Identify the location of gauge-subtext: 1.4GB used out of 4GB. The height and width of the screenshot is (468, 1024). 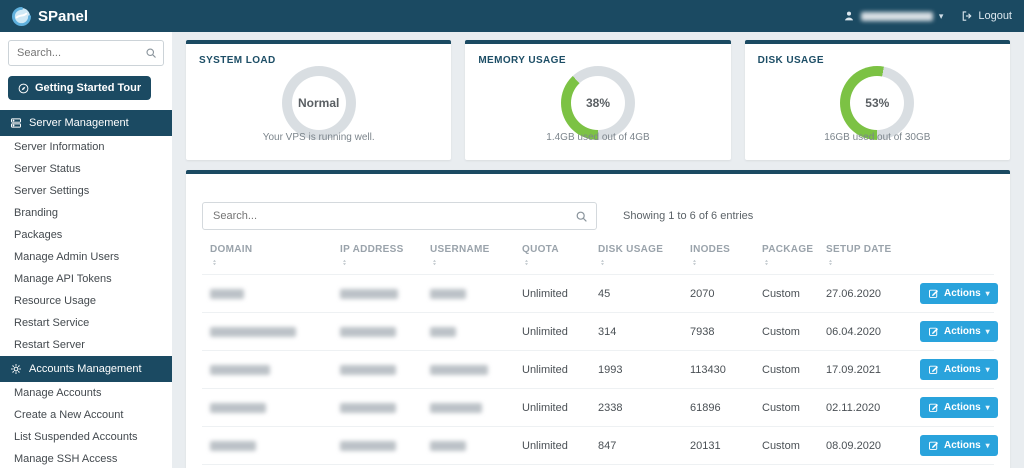
(598, 137).